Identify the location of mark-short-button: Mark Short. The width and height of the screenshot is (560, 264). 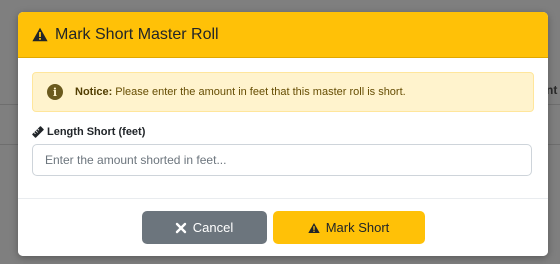
(348, 227).